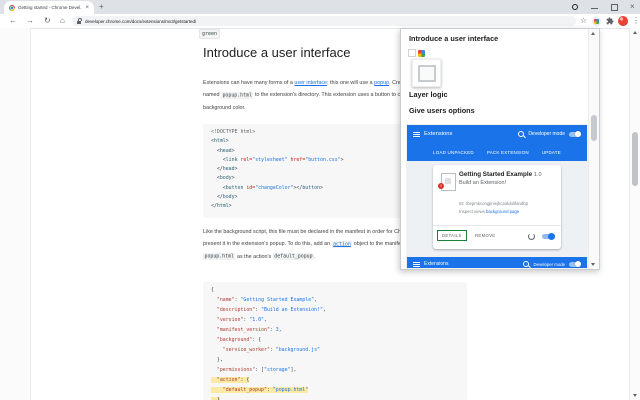 The height and width of the screenshot is (400, 640). I want to click on inspect-views-line: Inspect views background page, so click(489, 211).